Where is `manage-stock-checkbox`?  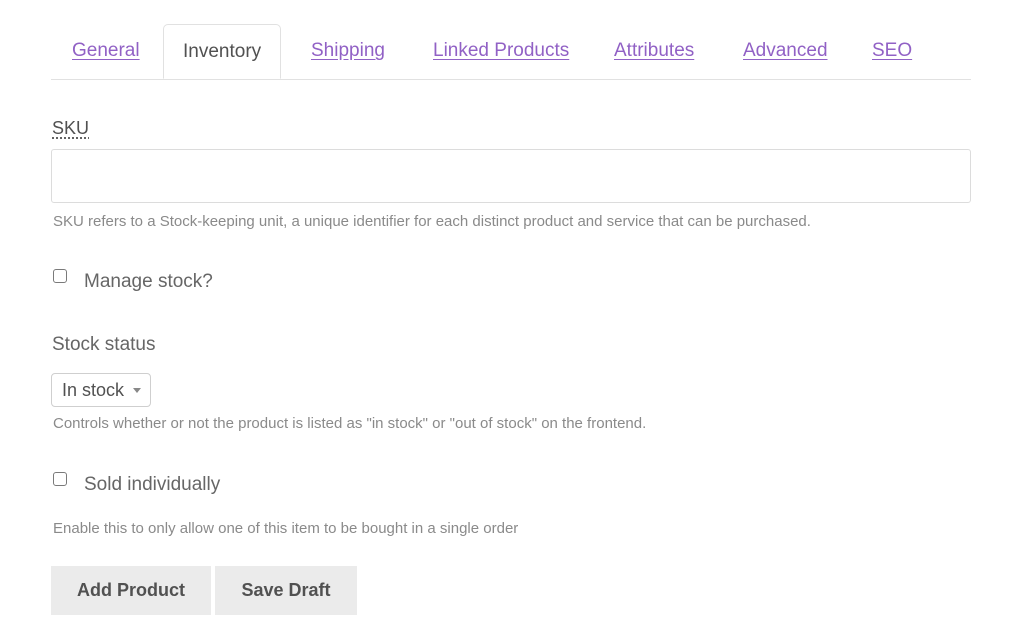 manage-stock-checkbox is located at coordinates (60, 276).